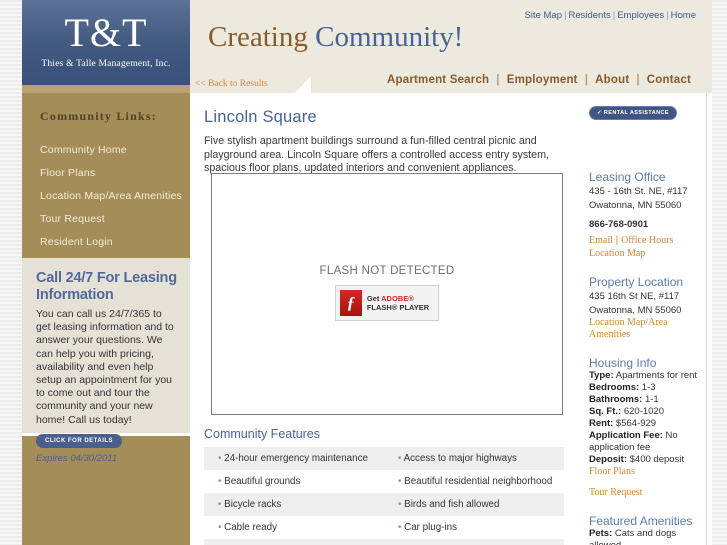 The width and height of the screenshot is (727, 545). I want to click on community-features-heading: Community Features, so click(262, 434).